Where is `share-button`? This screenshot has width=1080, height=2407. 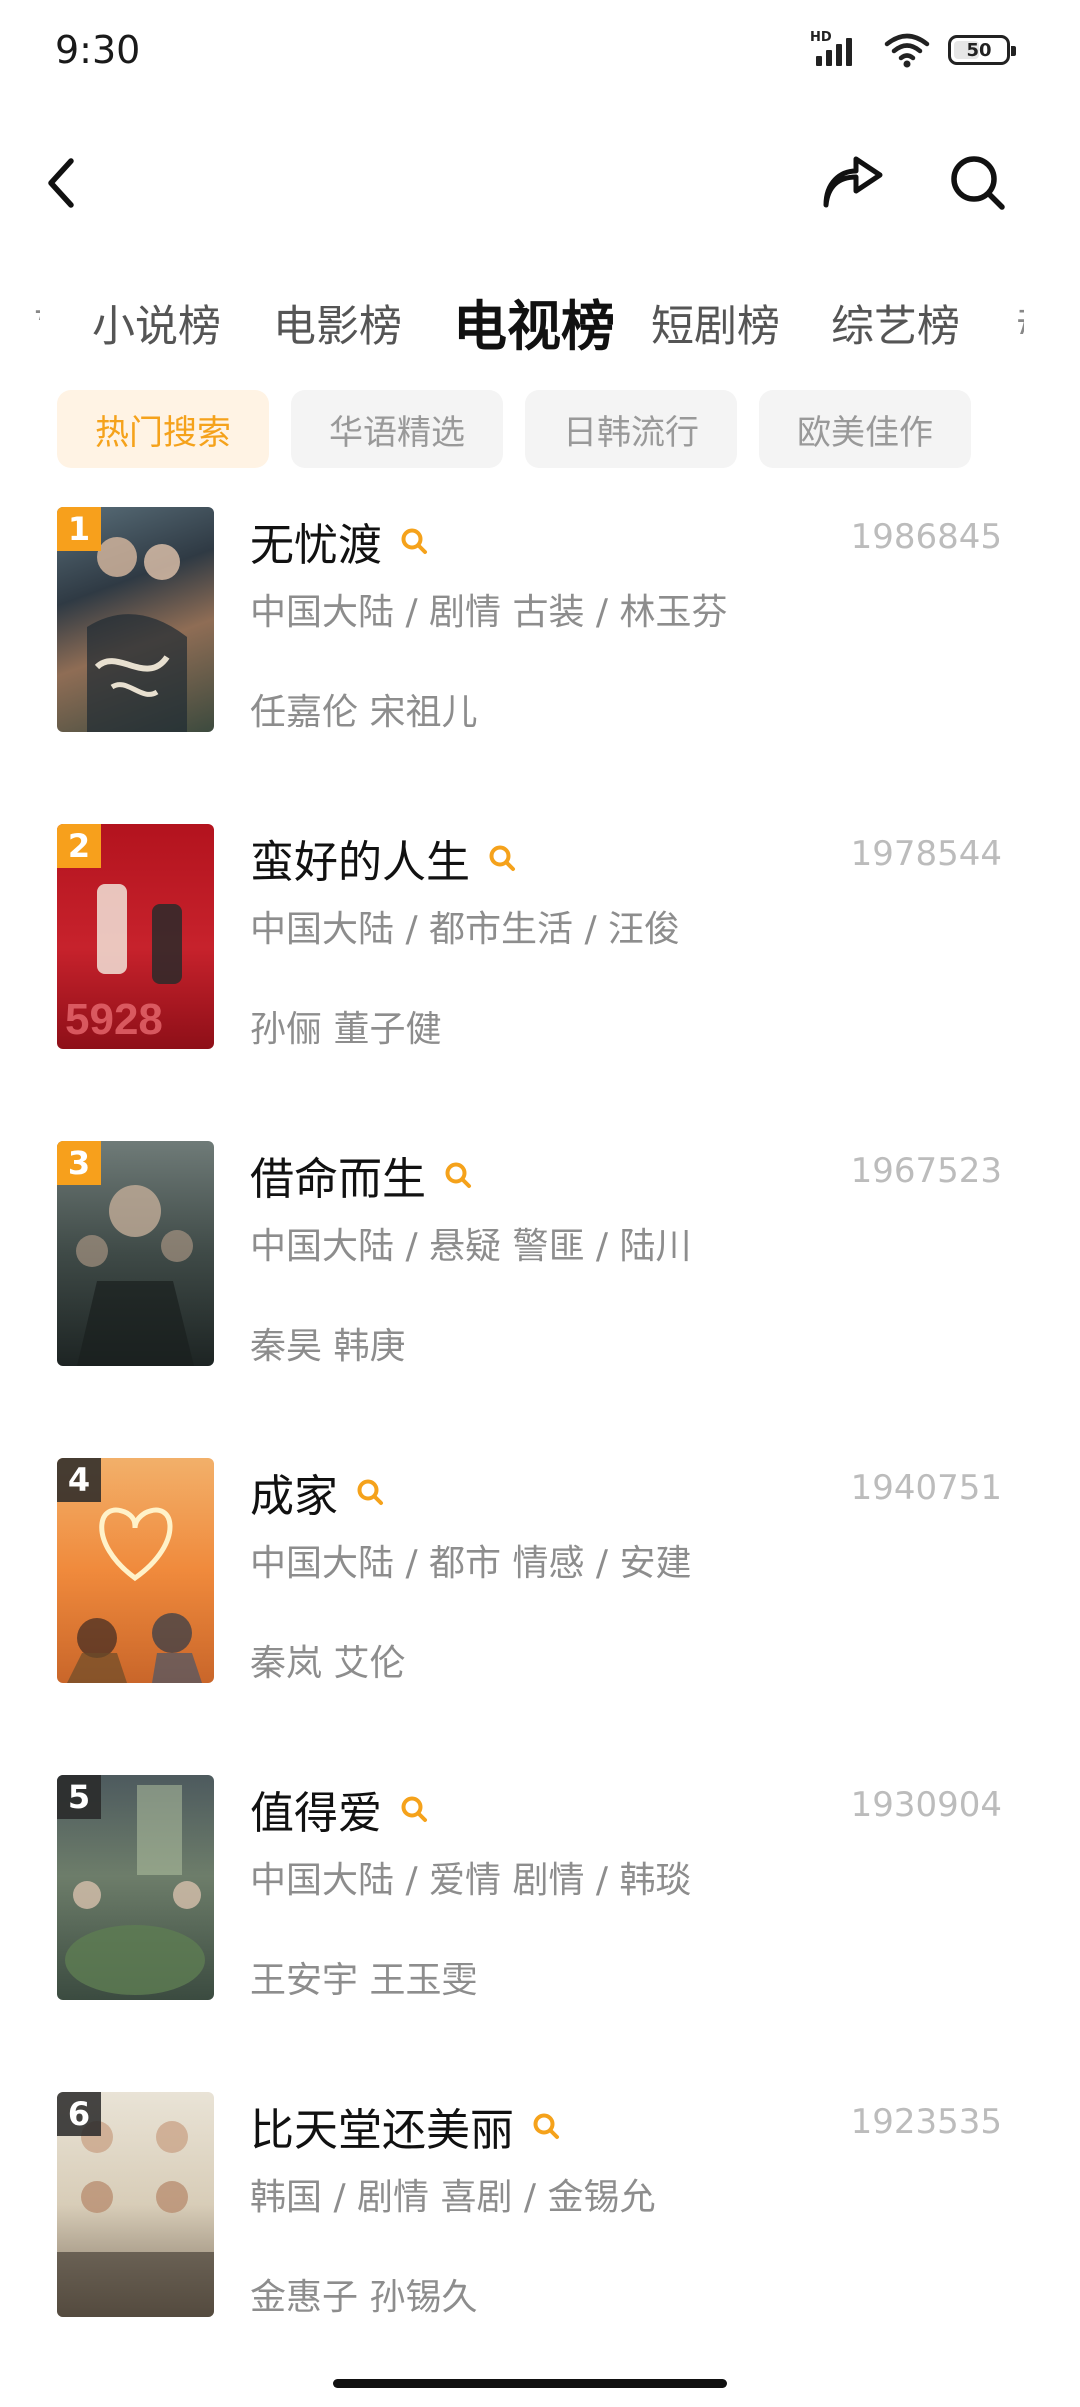
share-button is located at coordinates (853, 183).